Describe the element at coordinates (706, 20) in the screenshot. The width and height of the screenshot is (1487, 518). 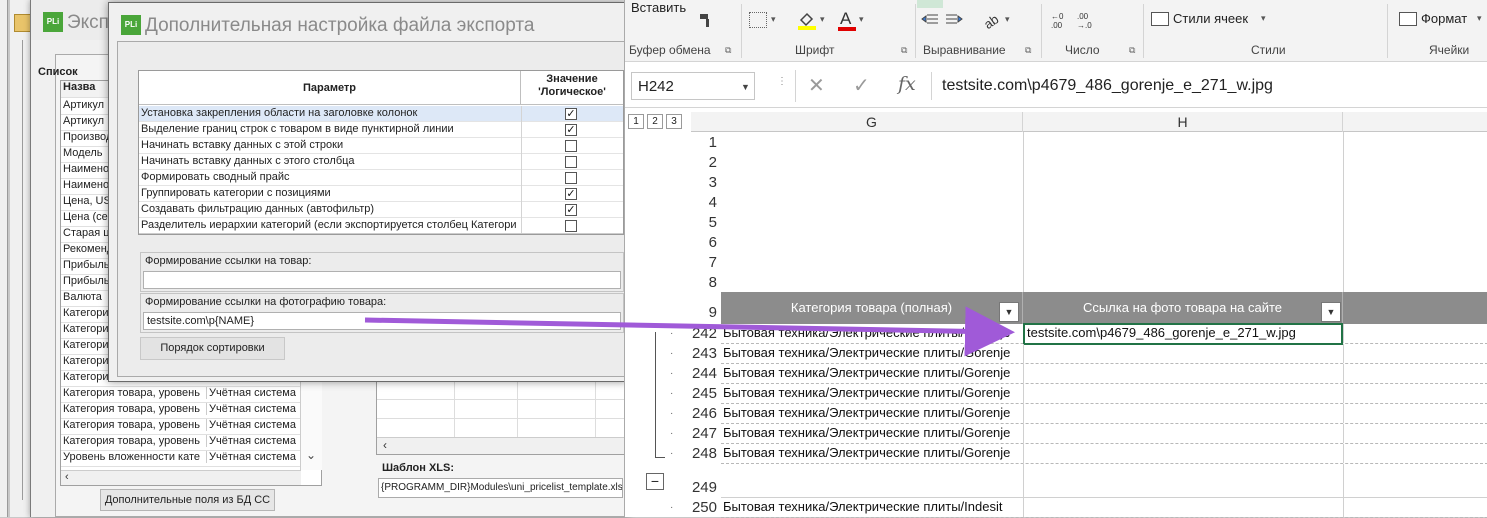
I see `format-painter-icon` at that location.